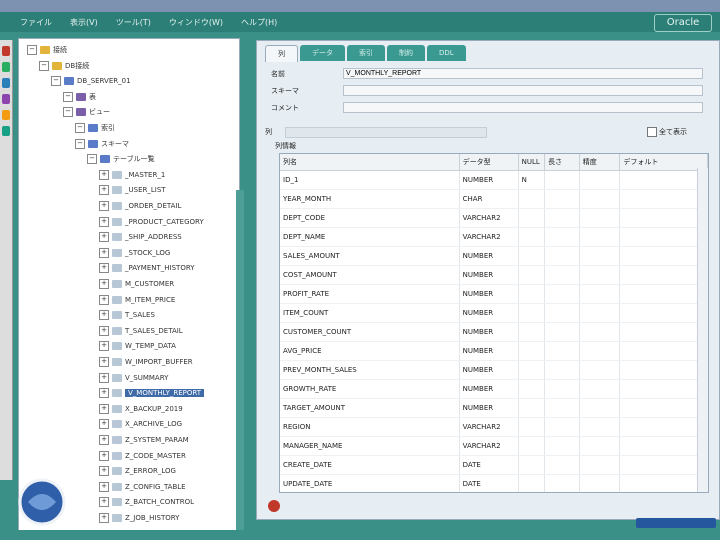 This screenshot has width=720, height=540. Describe the element at coordinates (6, 51) in the screenshot. I see `connect-icon` at that location.